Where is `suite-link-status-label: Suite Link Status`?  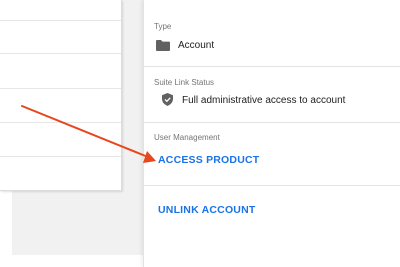
suite-link-status-label: Suite Link Status is located at coordinates (184, 82).